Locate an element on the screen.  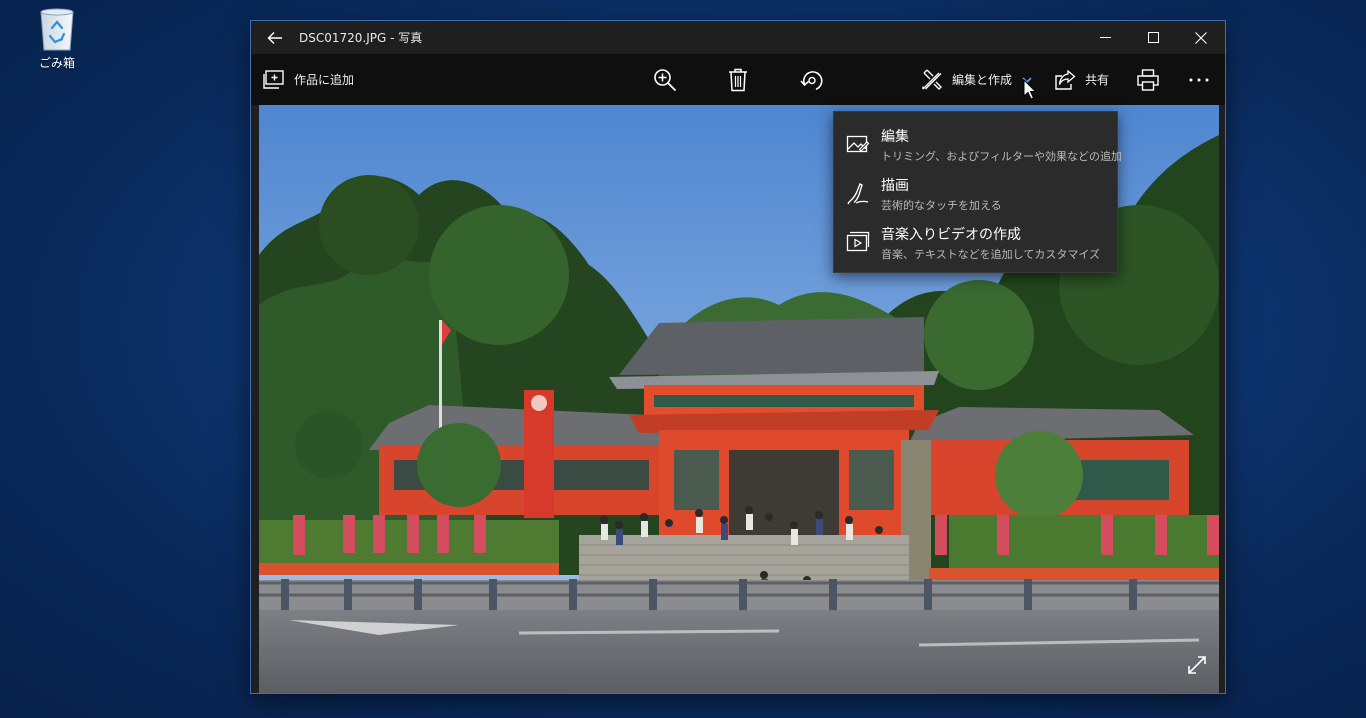
menu-item-title: 音楽入りビデオの作成 is located at coordinates (951, 235).